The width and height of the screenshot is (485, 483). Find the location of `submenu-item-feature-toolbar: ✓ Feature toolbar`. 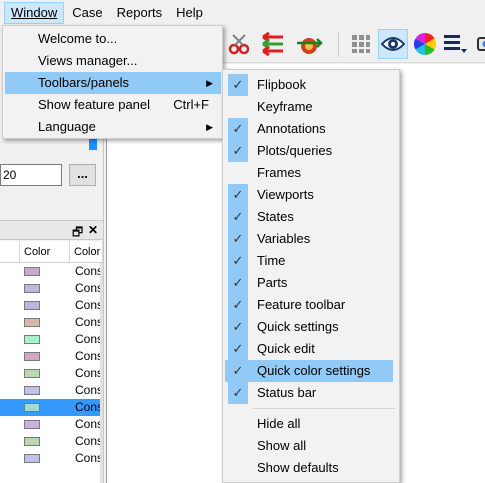

submenu-item-feature-toolbar: ✓ Feature toolbar is located at coordinates (311, 305).